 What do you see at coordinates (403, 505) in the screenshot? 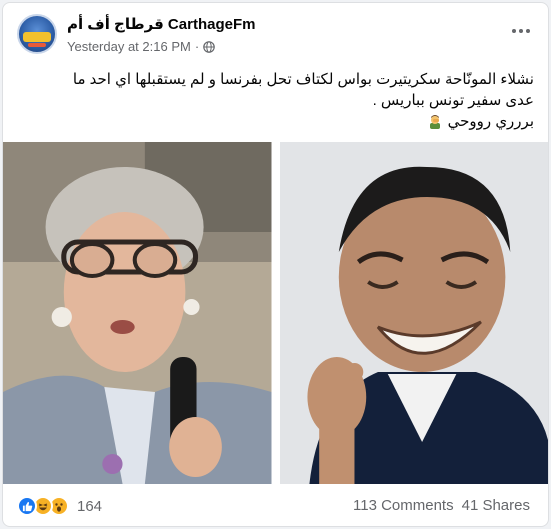
I see `comments-count-link: 113 Comments` at bounding box center [403, 505].